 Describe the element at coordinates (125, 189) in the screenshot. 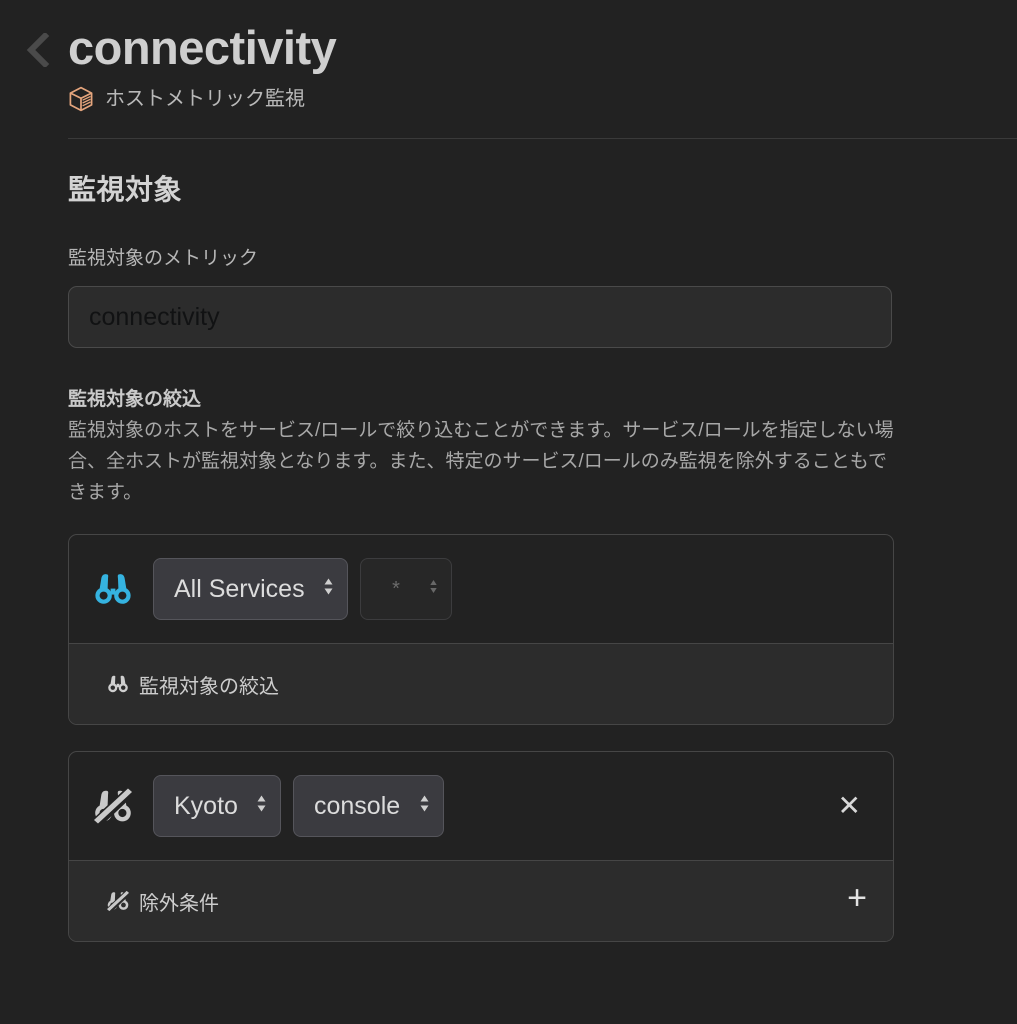

I see `section-title: 監視対象` at that location.